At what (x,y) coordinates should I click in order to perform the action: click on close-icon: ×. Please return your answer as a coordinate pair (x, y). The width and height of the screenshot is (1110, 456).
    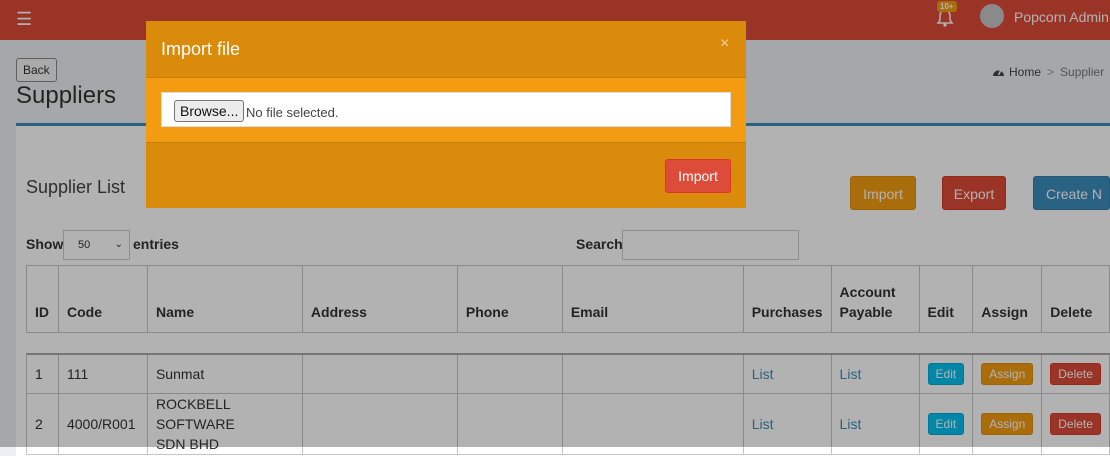
    Looking at the image, I should click on (724, 44).